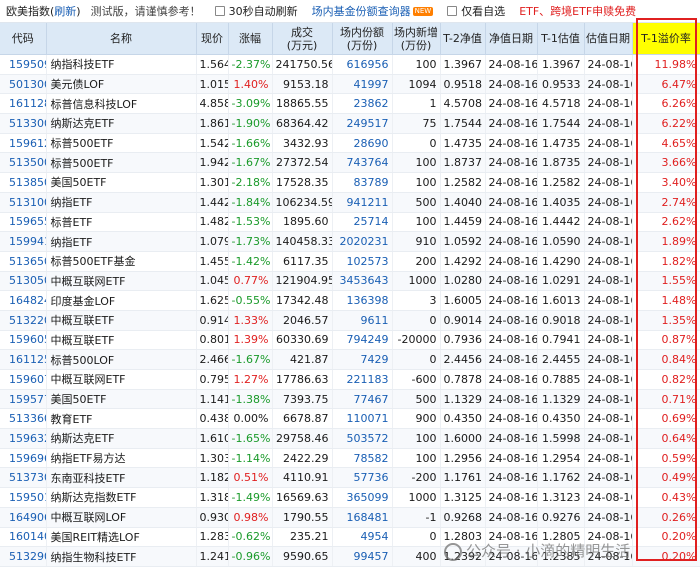 The height and width of the screenshot is (567, 700). I want to click on column-header: 场内份额 (万份), so click(362, 39).